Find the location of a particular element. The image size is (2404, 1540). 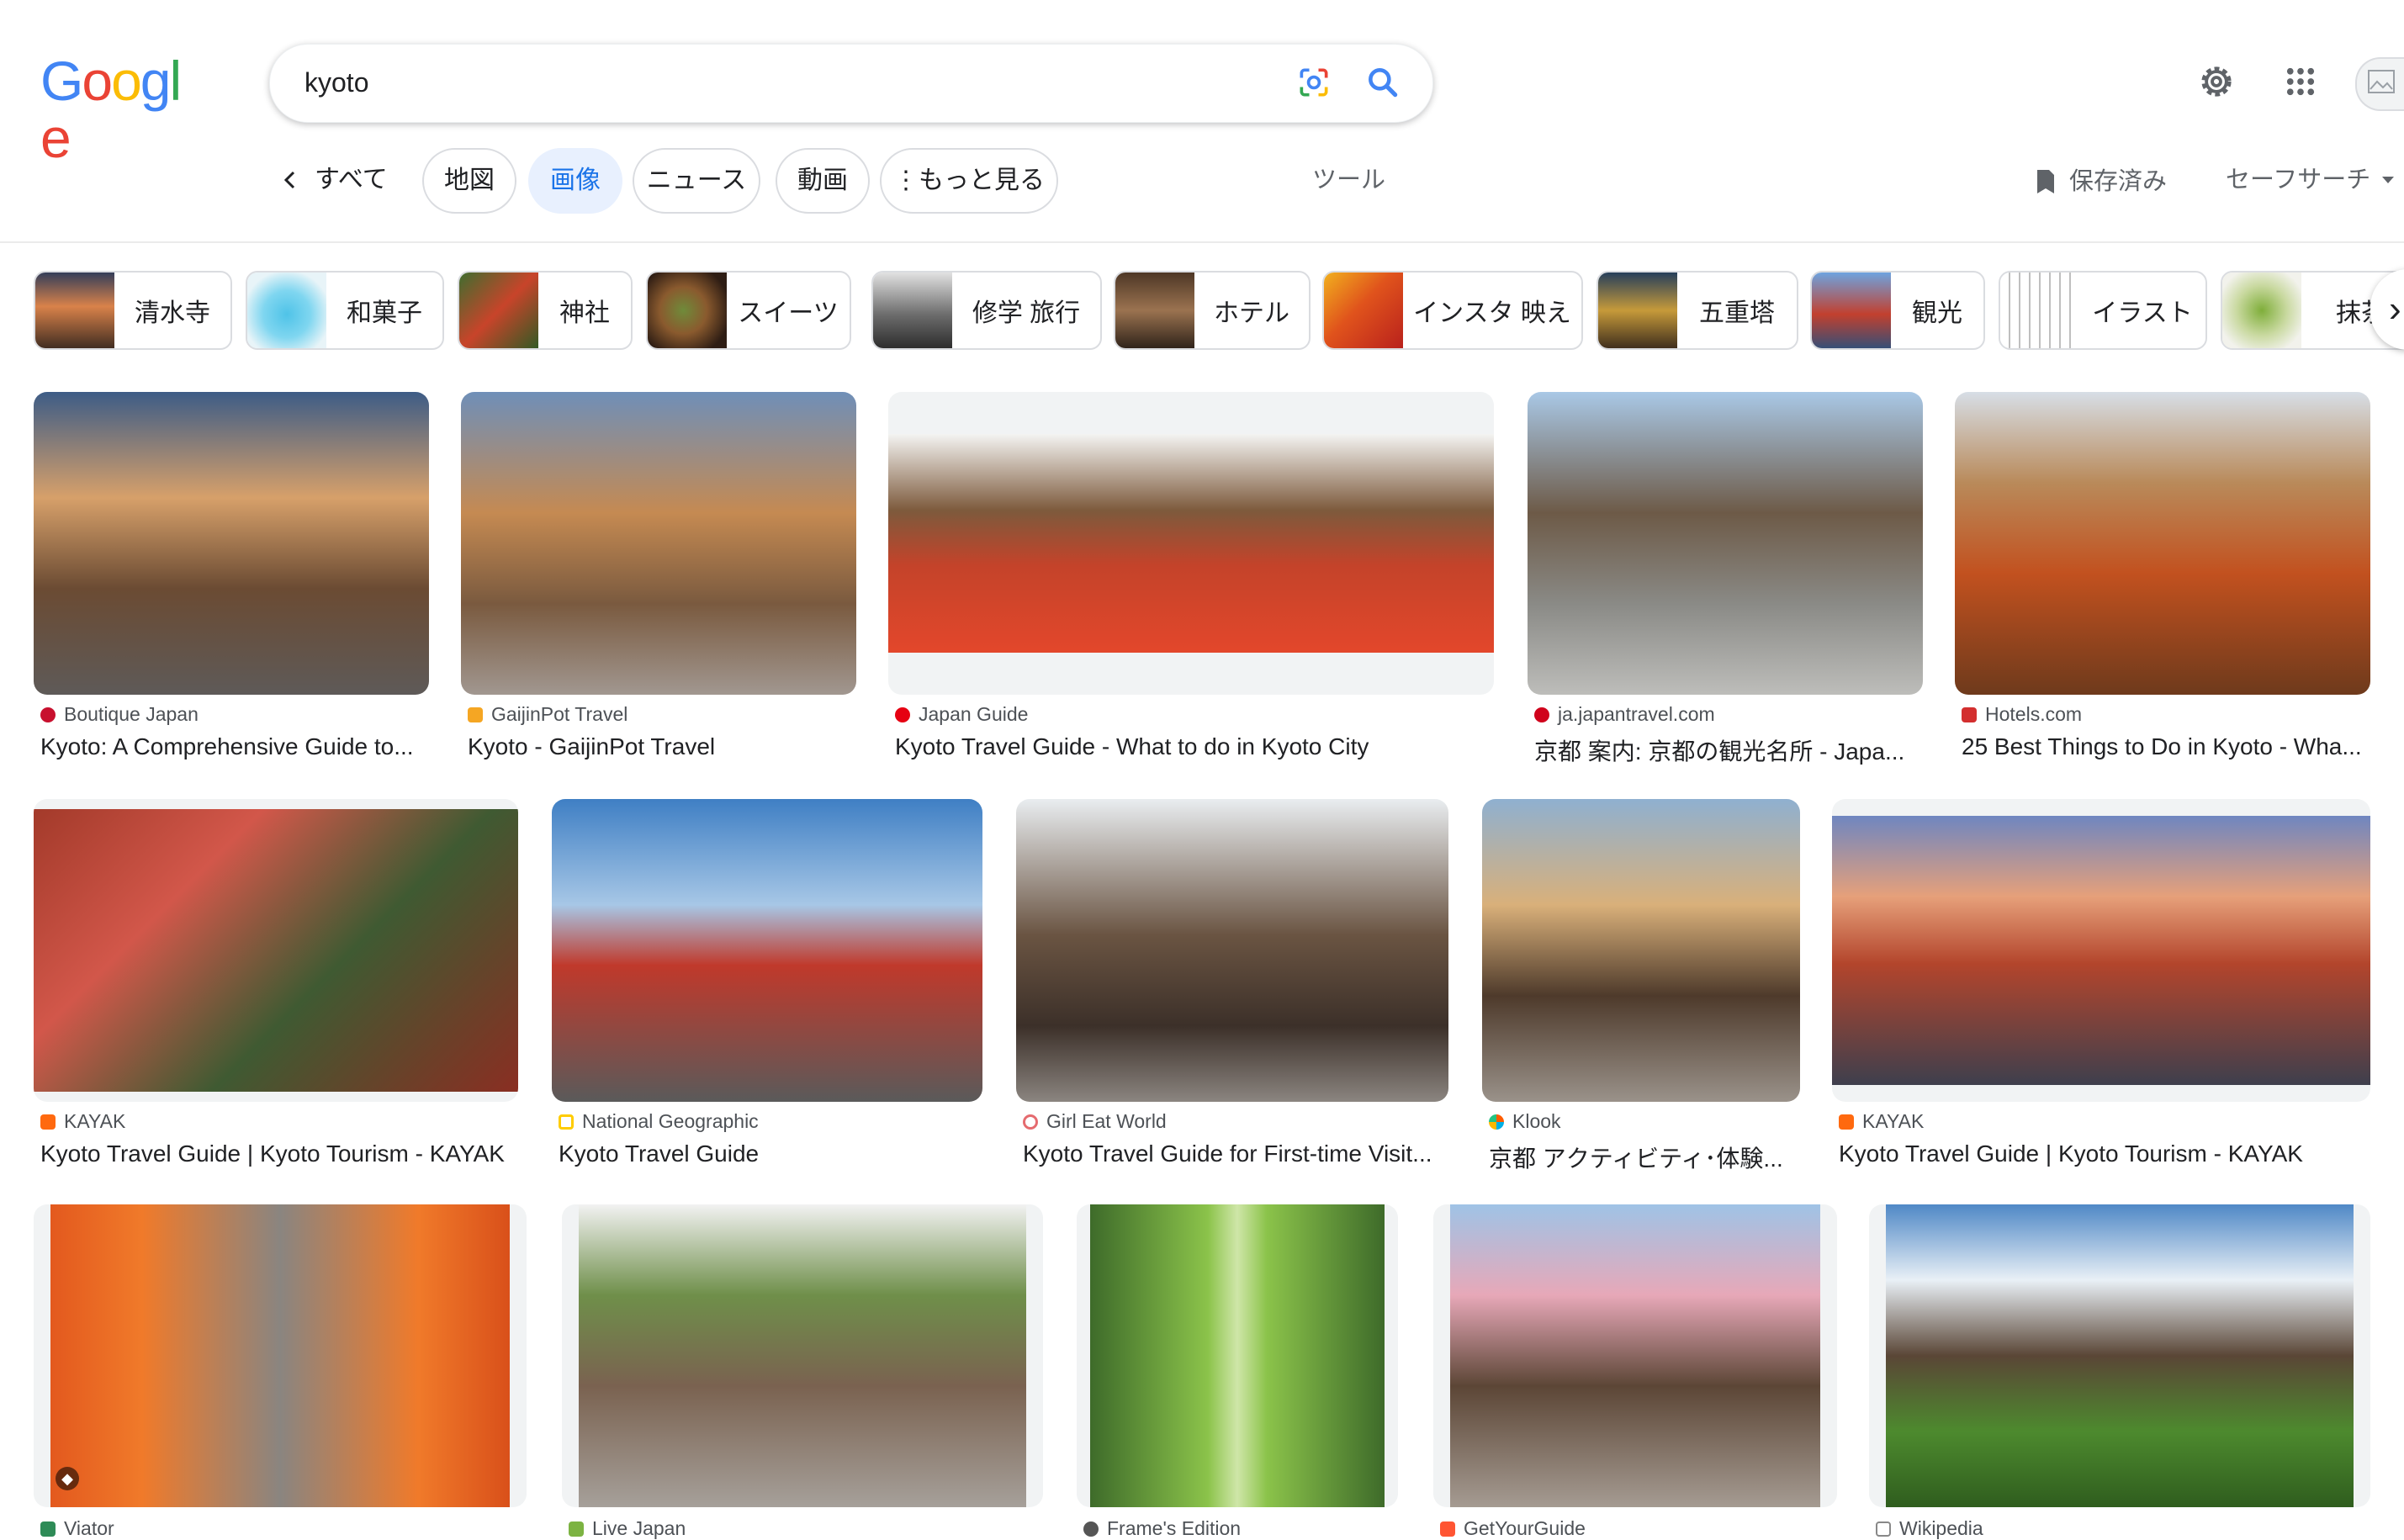

magnifier-icon is located at coordinates (1382, 83).